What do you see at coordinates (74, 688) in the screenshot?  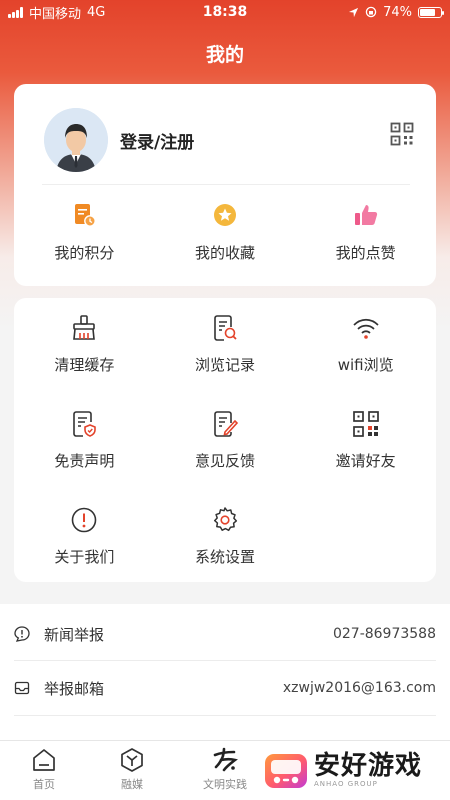 I see `report-email-label: 举报邮箱` at bounding box center [74, 688].